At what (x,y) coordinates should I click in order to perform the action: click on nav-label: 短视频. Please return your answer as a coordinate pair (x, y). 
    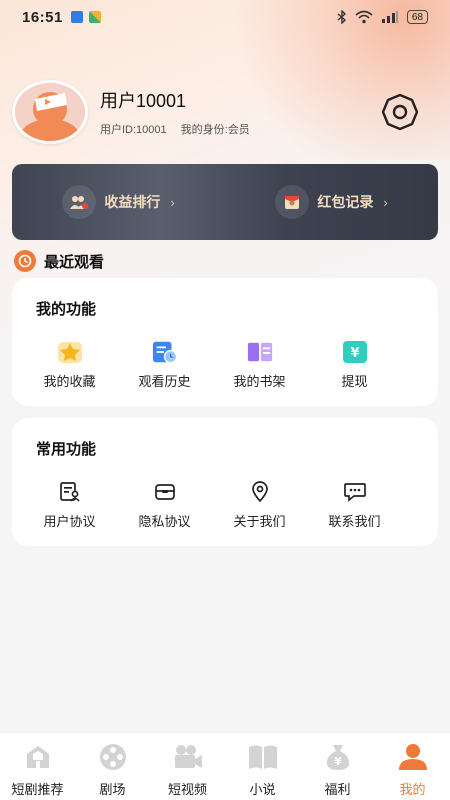
    Looking at the image, I should click on (187, 789).